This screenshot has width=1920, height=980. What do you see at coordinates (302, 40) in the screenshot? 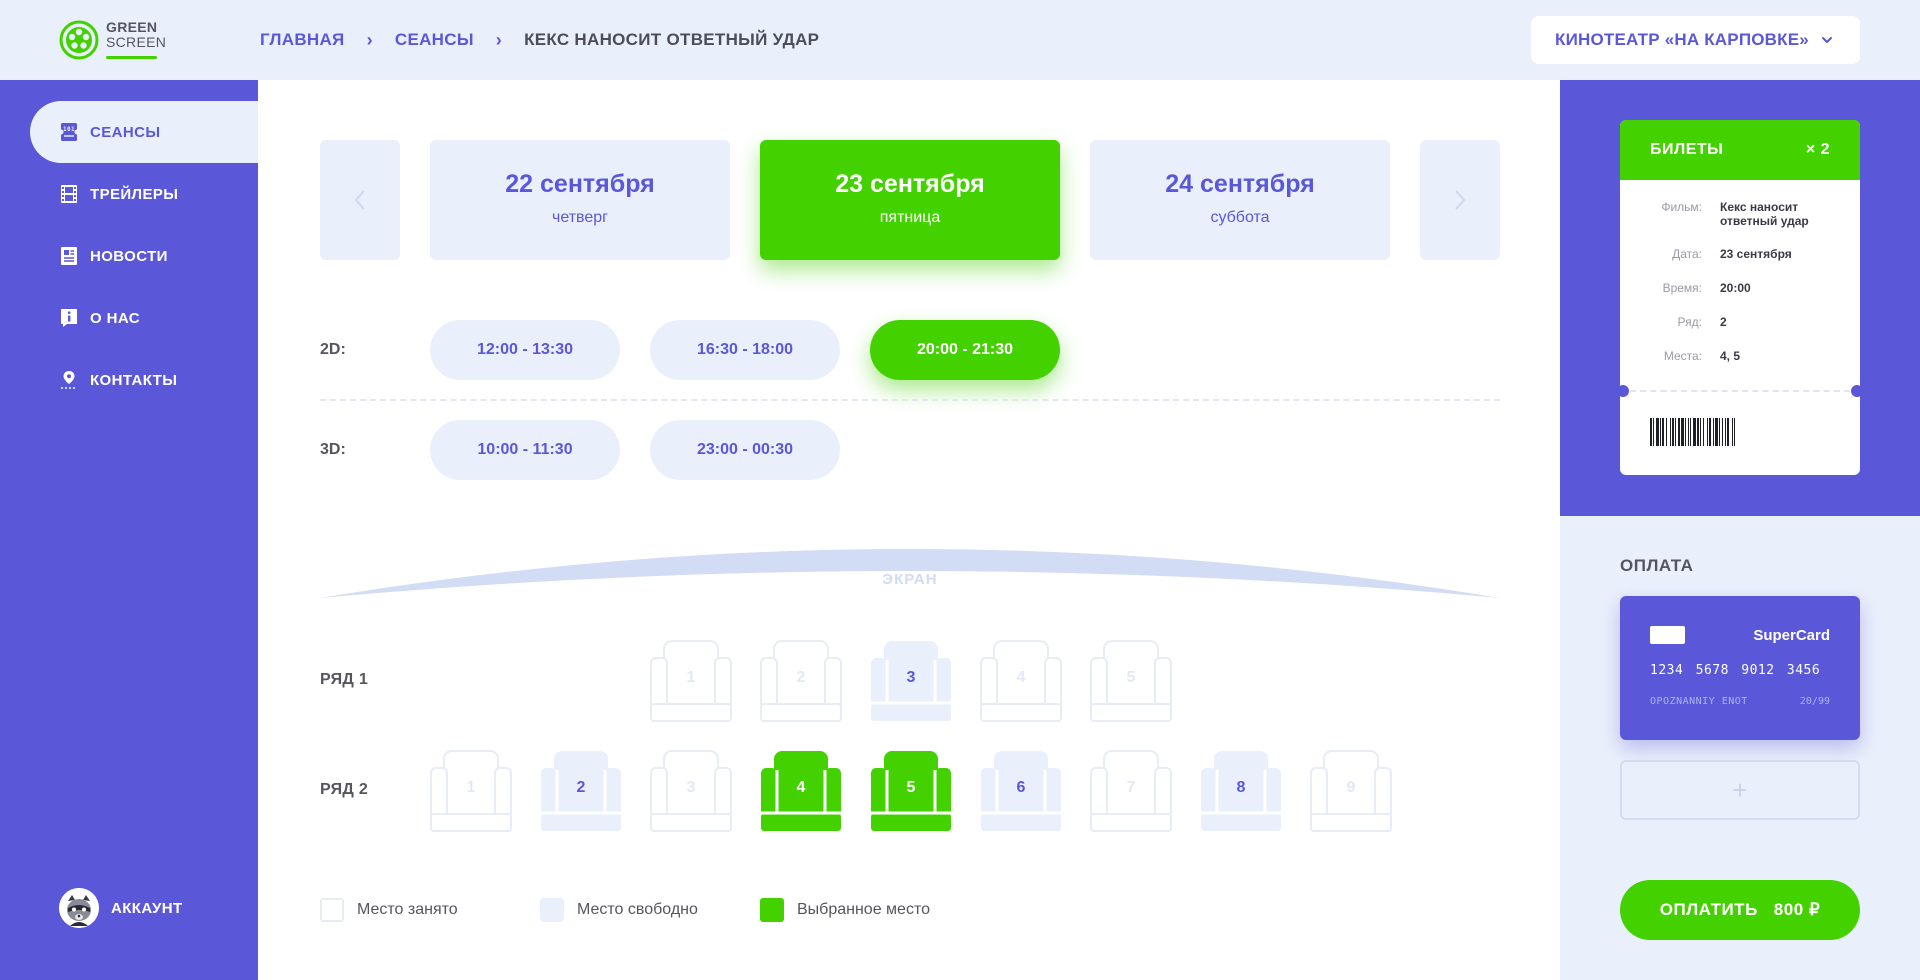
I see `breadcrumb-home: ГЛАВНАЯ` at bounding box center [302, 40].